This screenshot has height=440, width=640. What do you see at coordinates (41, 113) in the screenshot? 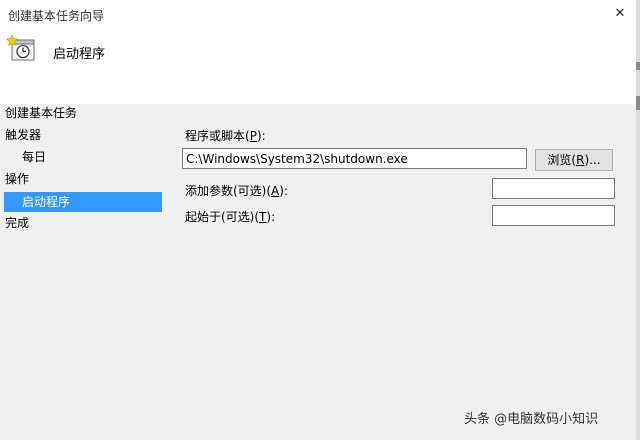
I see `nav-section-title: 创建基本任务` at bounding box center [41, 113].